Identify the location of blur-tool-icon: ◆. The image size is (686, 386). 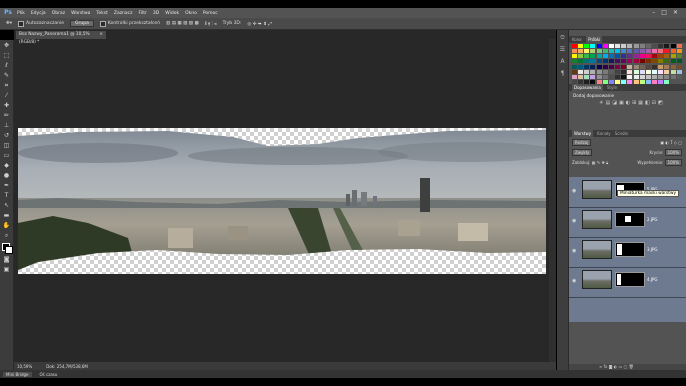
(7, 166).